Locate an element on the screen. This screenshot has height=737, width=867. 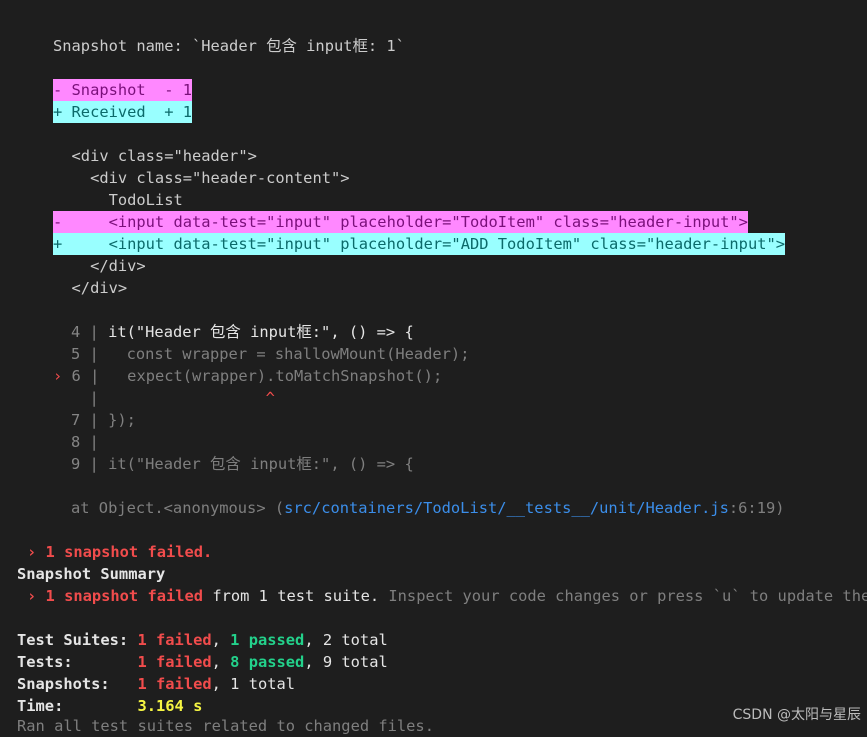
summary-from: from 1 test suite. is located at coordinates (291, 596).